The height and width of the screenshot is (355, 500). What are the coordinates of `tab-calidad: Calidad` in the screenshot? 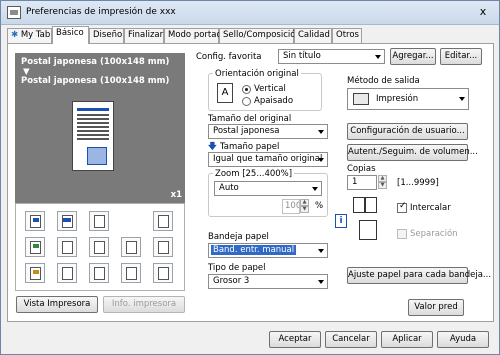 It's located at (313, 35).